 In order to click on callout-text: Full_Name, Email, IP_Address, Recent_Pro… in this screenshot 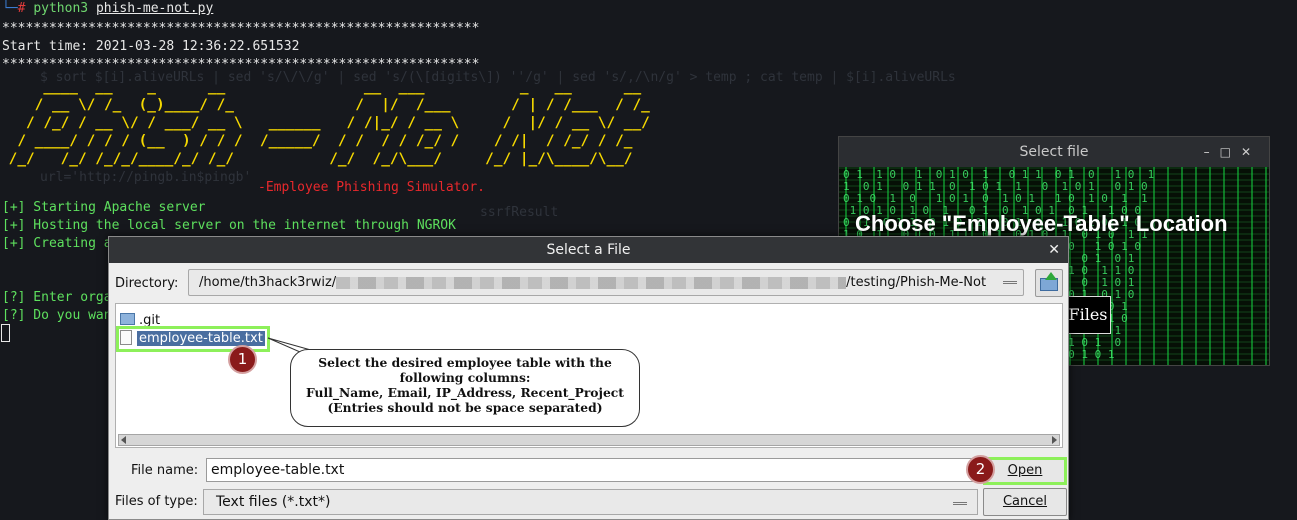, I will do `click(465, 392)`.